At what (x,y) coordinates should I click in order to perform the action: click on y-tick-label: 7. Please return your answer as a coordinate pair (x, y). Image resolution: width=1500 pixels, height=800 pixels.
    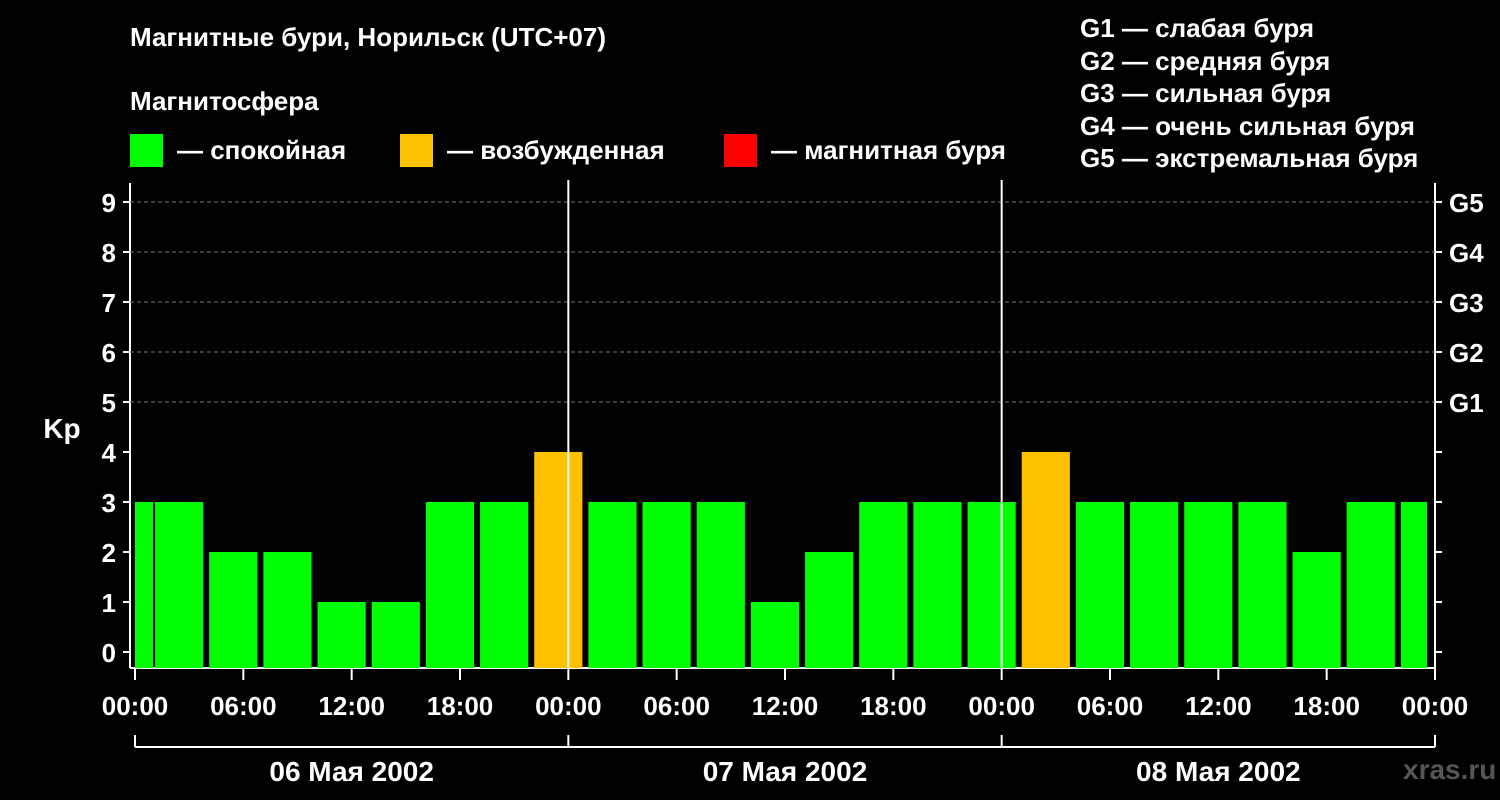
    Looking at the image, I should click on (109, 303).